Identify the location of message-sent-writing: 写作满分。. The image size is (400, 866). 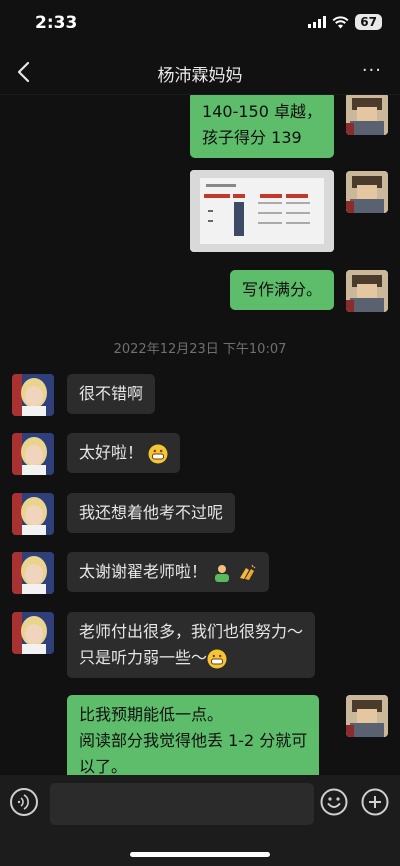
(281, 290).